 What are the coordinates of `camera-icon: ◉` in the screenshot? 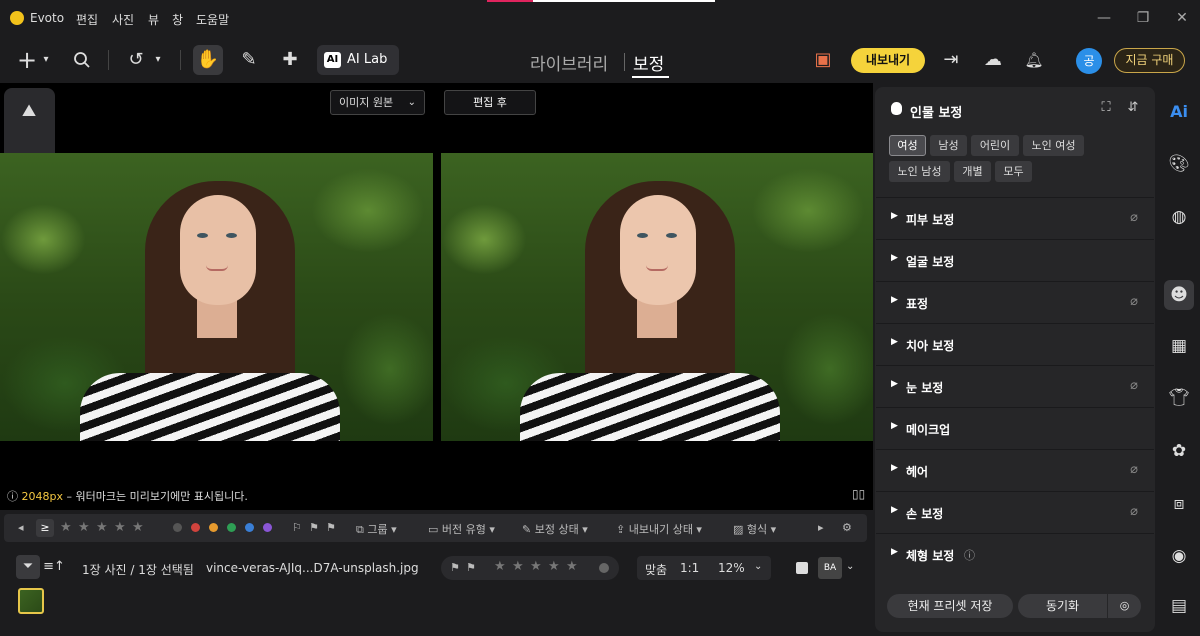 It's located at (1179, 556).